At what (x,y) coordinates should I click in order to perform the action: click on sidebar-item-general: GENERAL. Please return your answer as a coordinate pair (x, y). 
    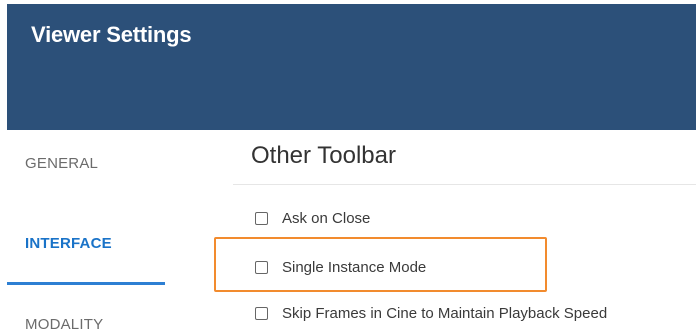
    Looking at the image, I should click on (61, 163).